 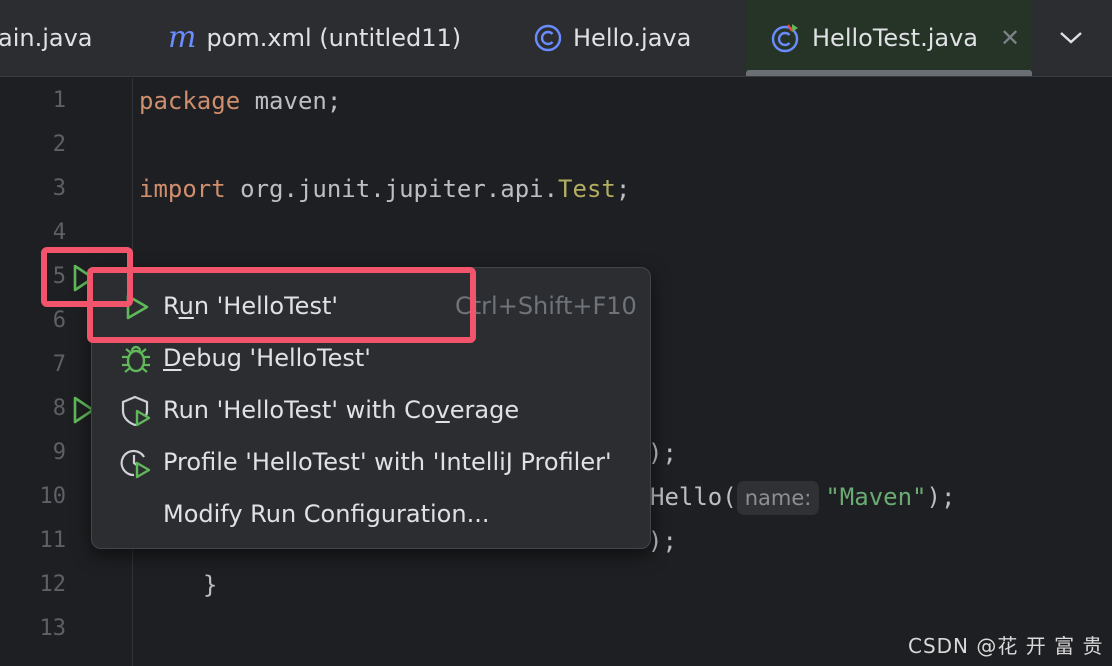 What do you see at coordinates (59, 452) in the screenshot?
I see `line-number: 9` at bounding box center [59, 452].